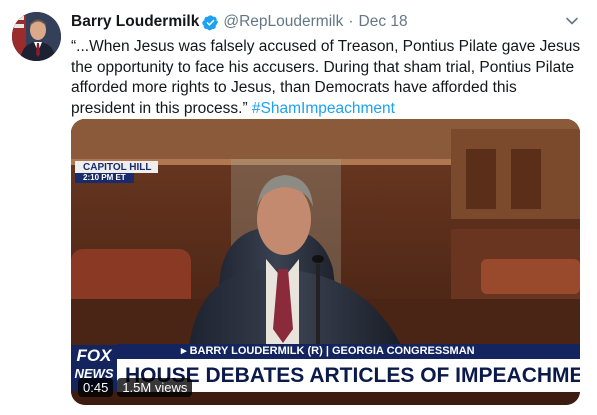 The width and height of the screenshot is (597, 415). I want to click on views-badge: 1.5M views, so click(155, 387).